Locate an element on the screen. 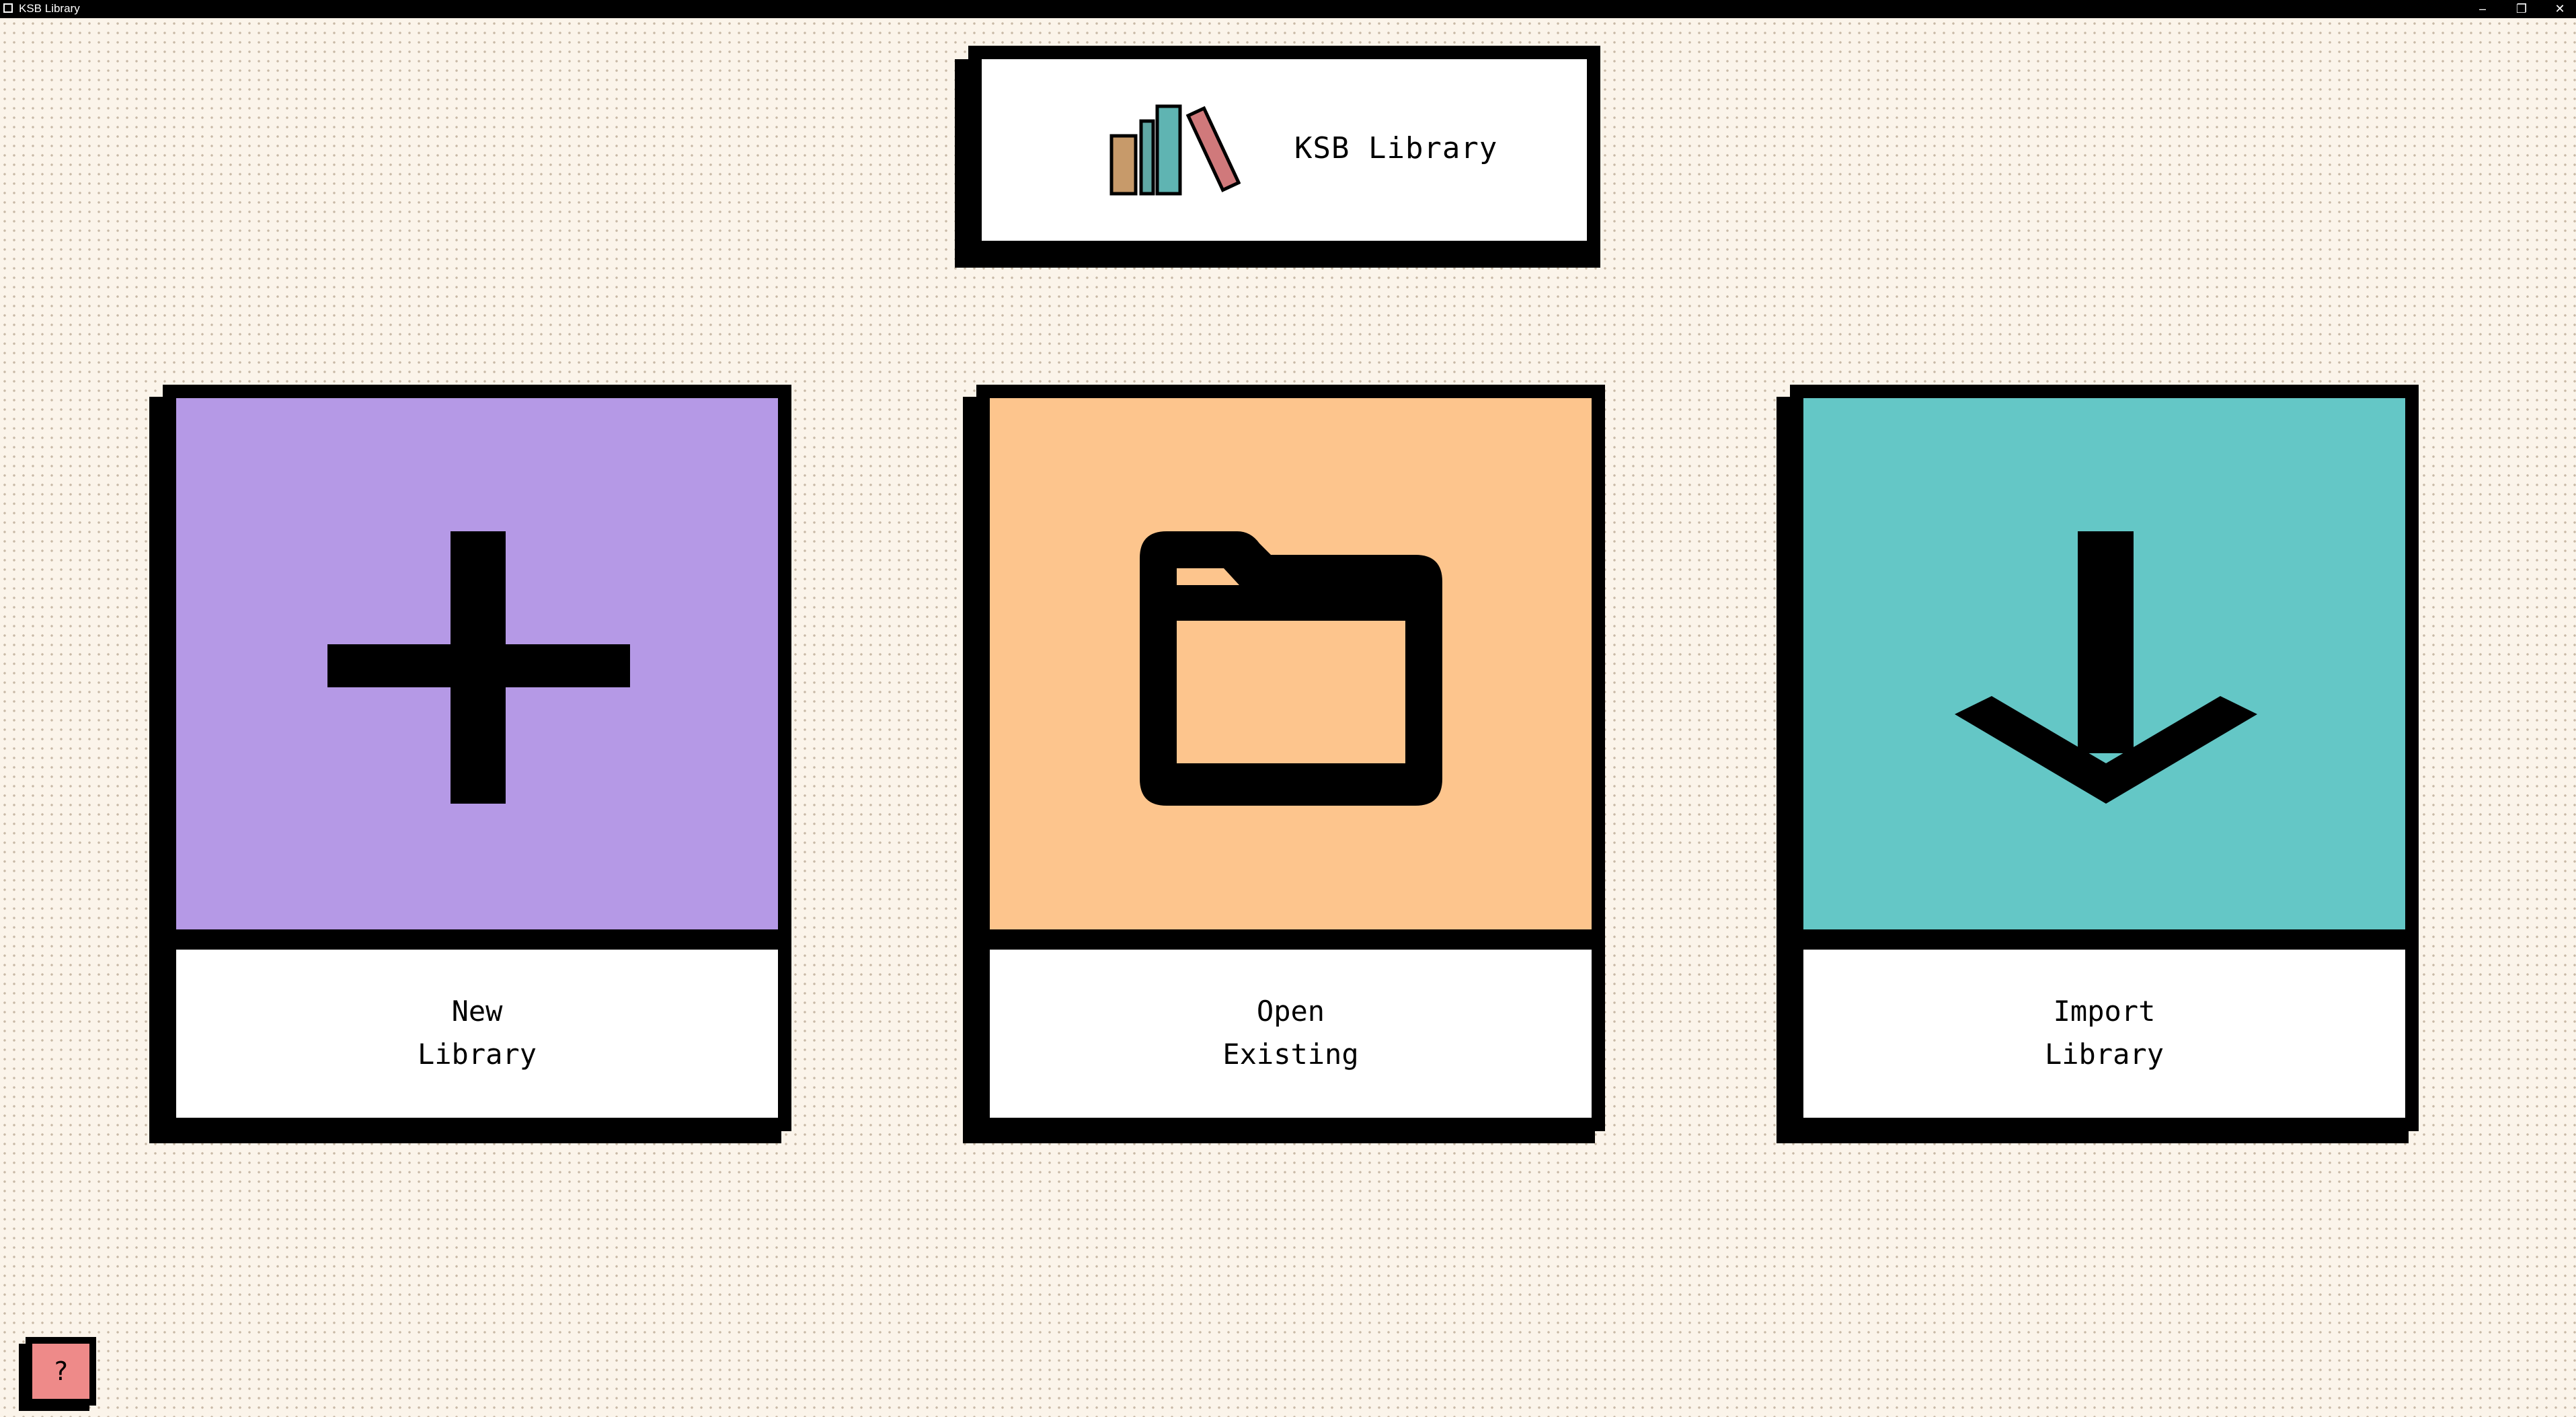 The image size is (2576, 1417). new-library-label: New Library is located at coordinates (477, 1033).